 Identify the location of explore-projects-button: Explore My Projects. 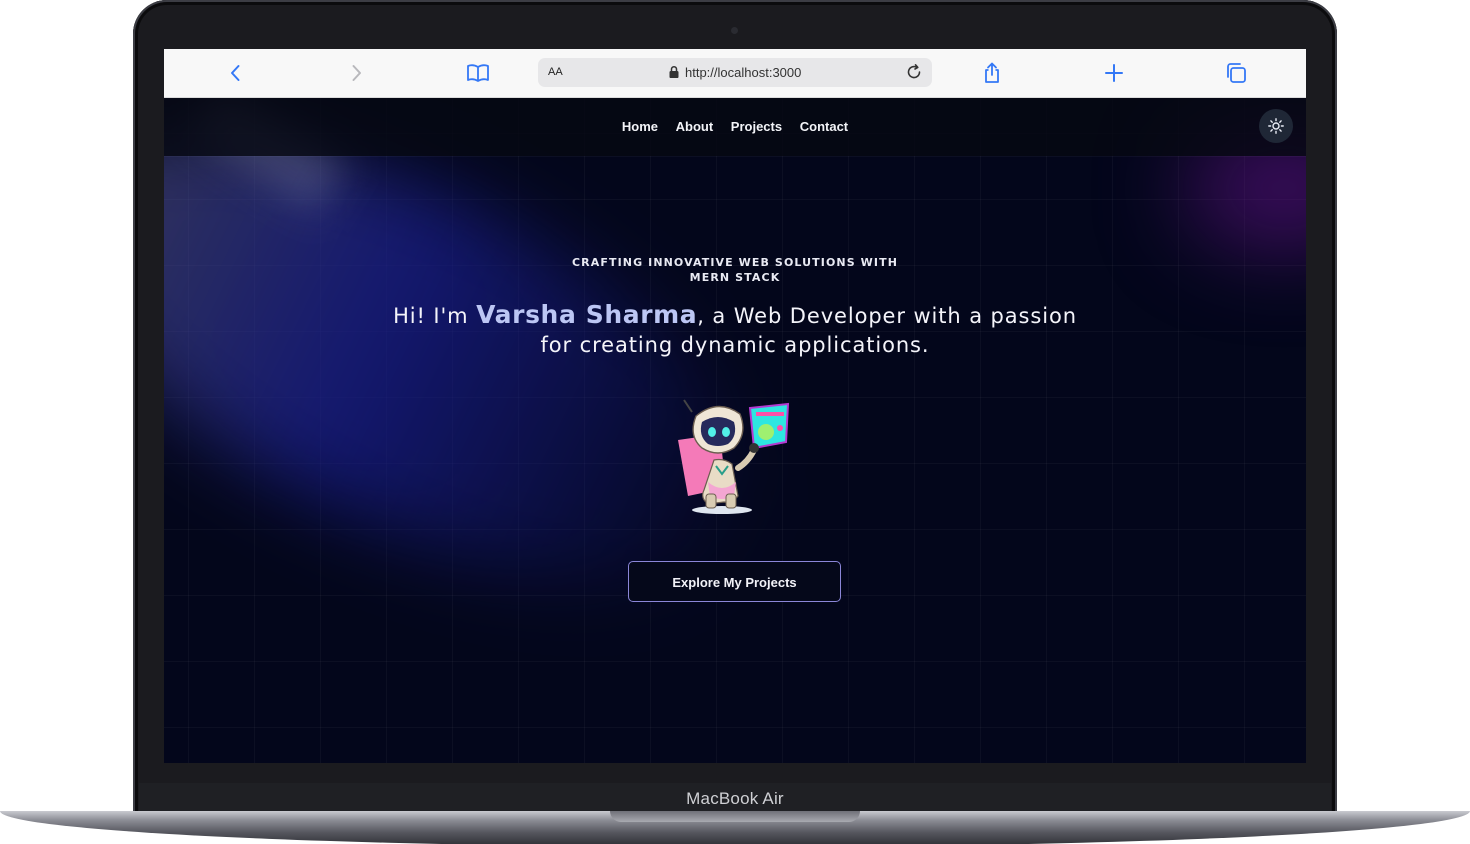
(734, 581).